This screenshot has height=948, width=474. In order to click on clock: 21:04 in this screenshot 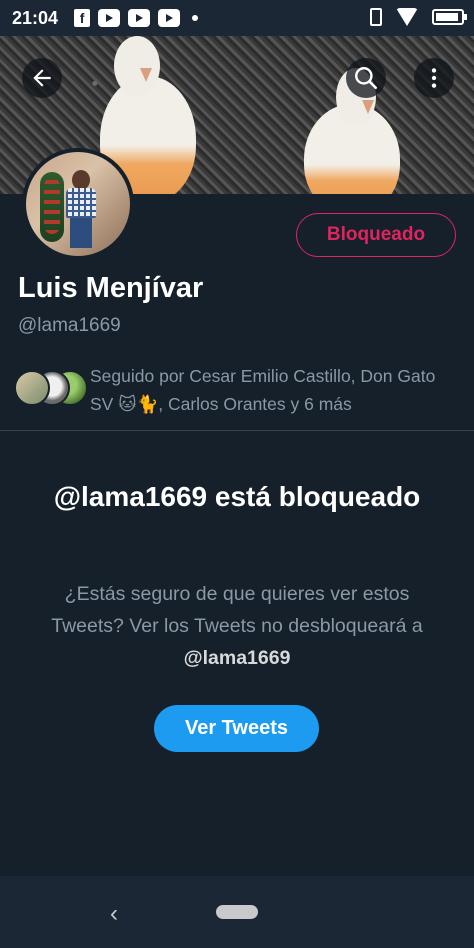, I will do `click(35, 17)`.